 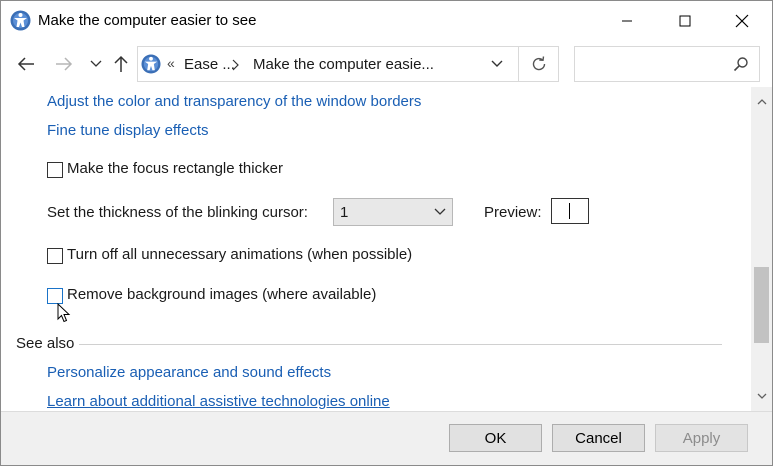 I want to click on minimize-icon, so click(x=627, y=21).